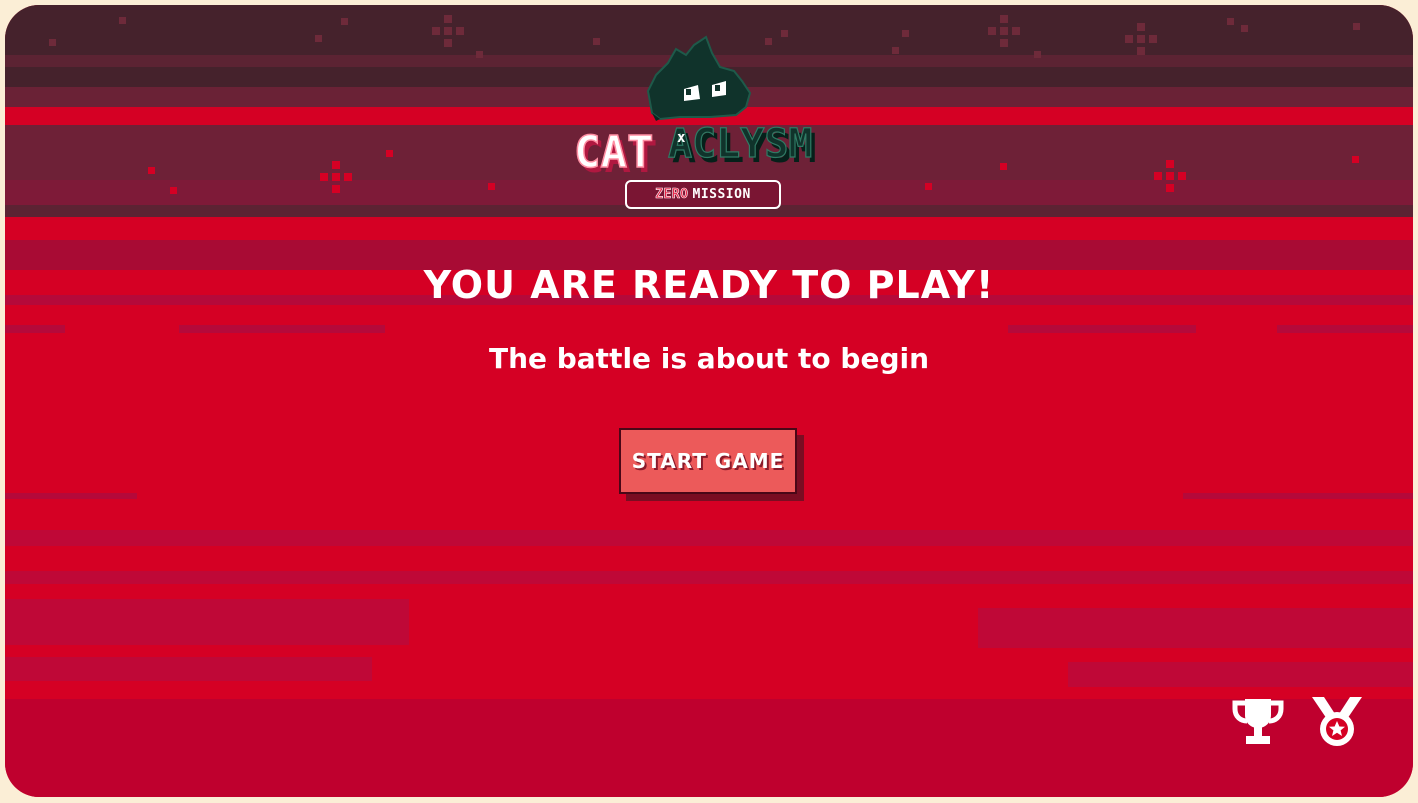 The height and width of the screenshot is (803, 1418). I want to click on svg-text: ACLYSM, so click(740, 144).